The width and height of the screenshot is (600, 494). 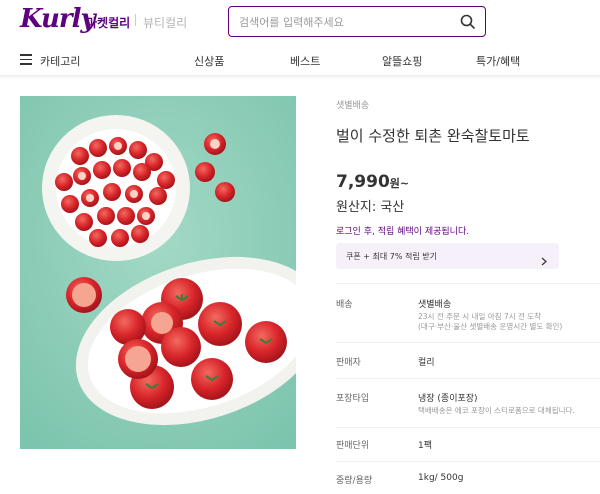 I want to click on detail-row-unit: 판매단위 1팩, so click(x=468, y=446).